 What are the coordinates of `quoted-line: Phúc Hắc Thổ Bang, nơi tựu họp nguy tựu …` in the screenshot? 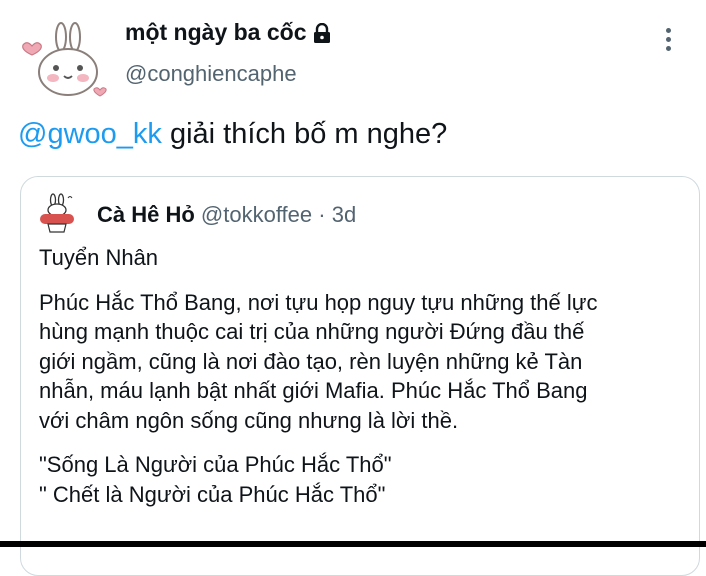 It's located at (318, 302).